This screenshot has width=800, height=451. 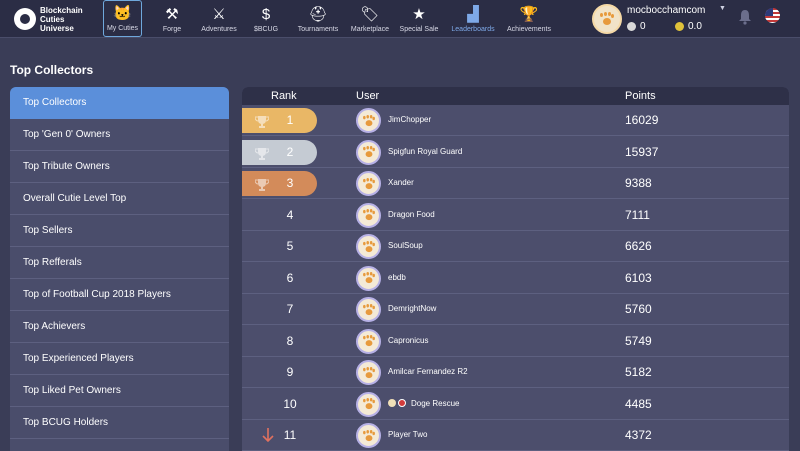 What do you see at coordinates (515, 435) in the screenshot?
I see `table-row: 11 Player Two 4372` at bounding box center [515, 435].